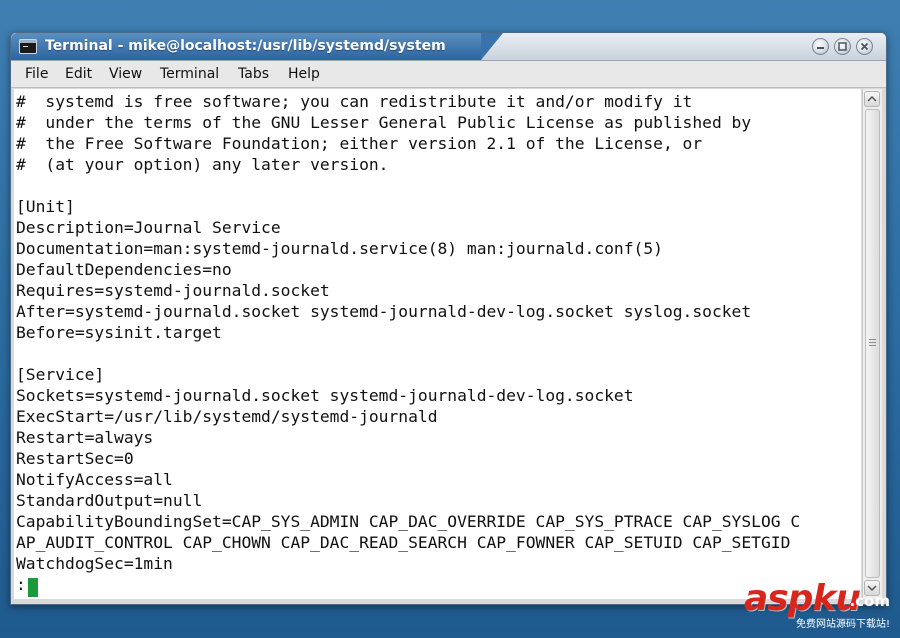 Image resolution: width=900 pixels, height=638 pixels. Describe the element at coordinates (124, 269) in the screenshot. I see `terminal-line: DefaultDependencies=no` at that location.